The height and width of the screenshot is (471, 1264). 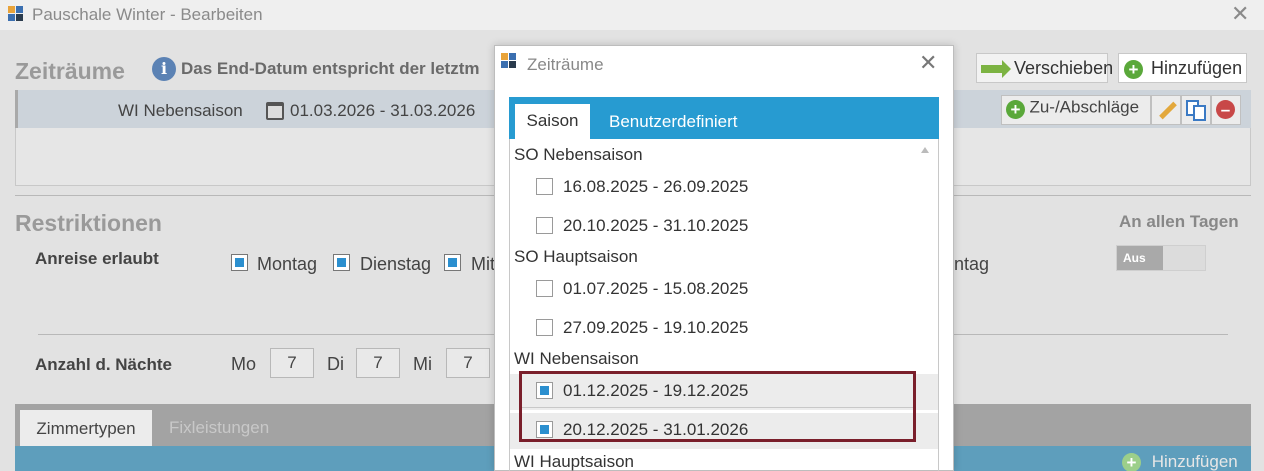 What do you see at coordinates (396, 264) in the screenshot?
I see `day-label-dienstag: Dienstag` at bounding box center [396, 264].